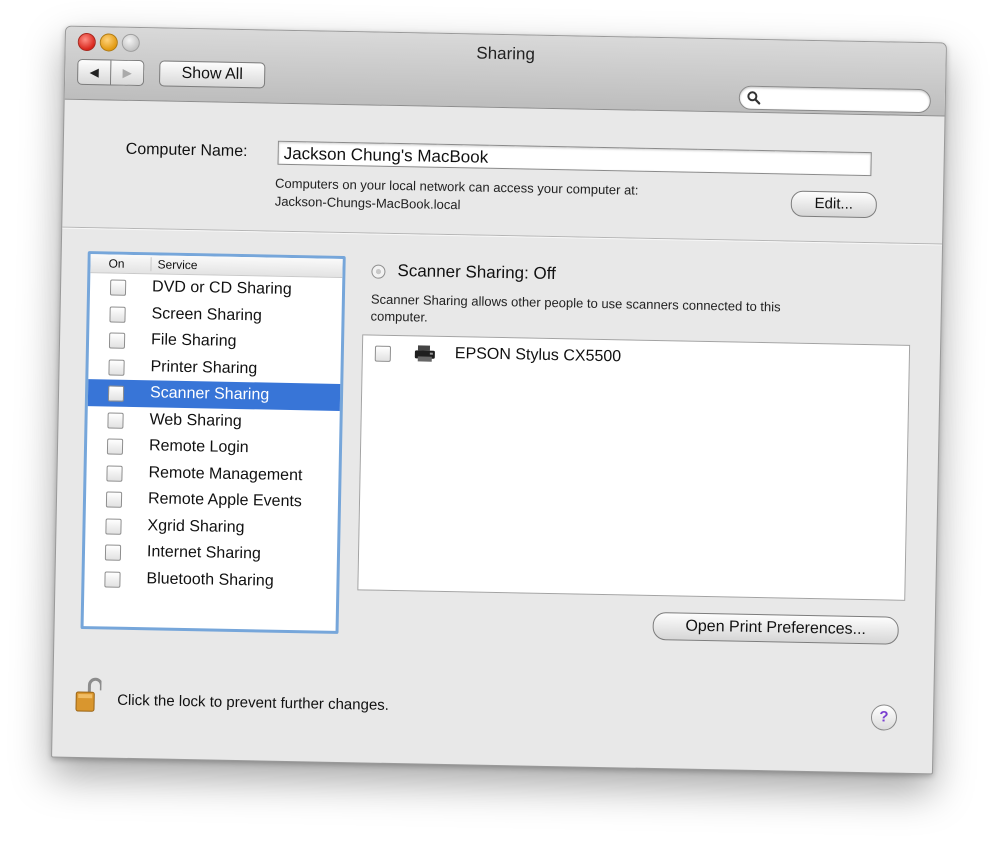 Image resolution: width=1000 pixels, height=843 pixels. Describe the element at coordinates (204, 367) in the screenshot. I see `service-label: Printer Sharing` at that location.